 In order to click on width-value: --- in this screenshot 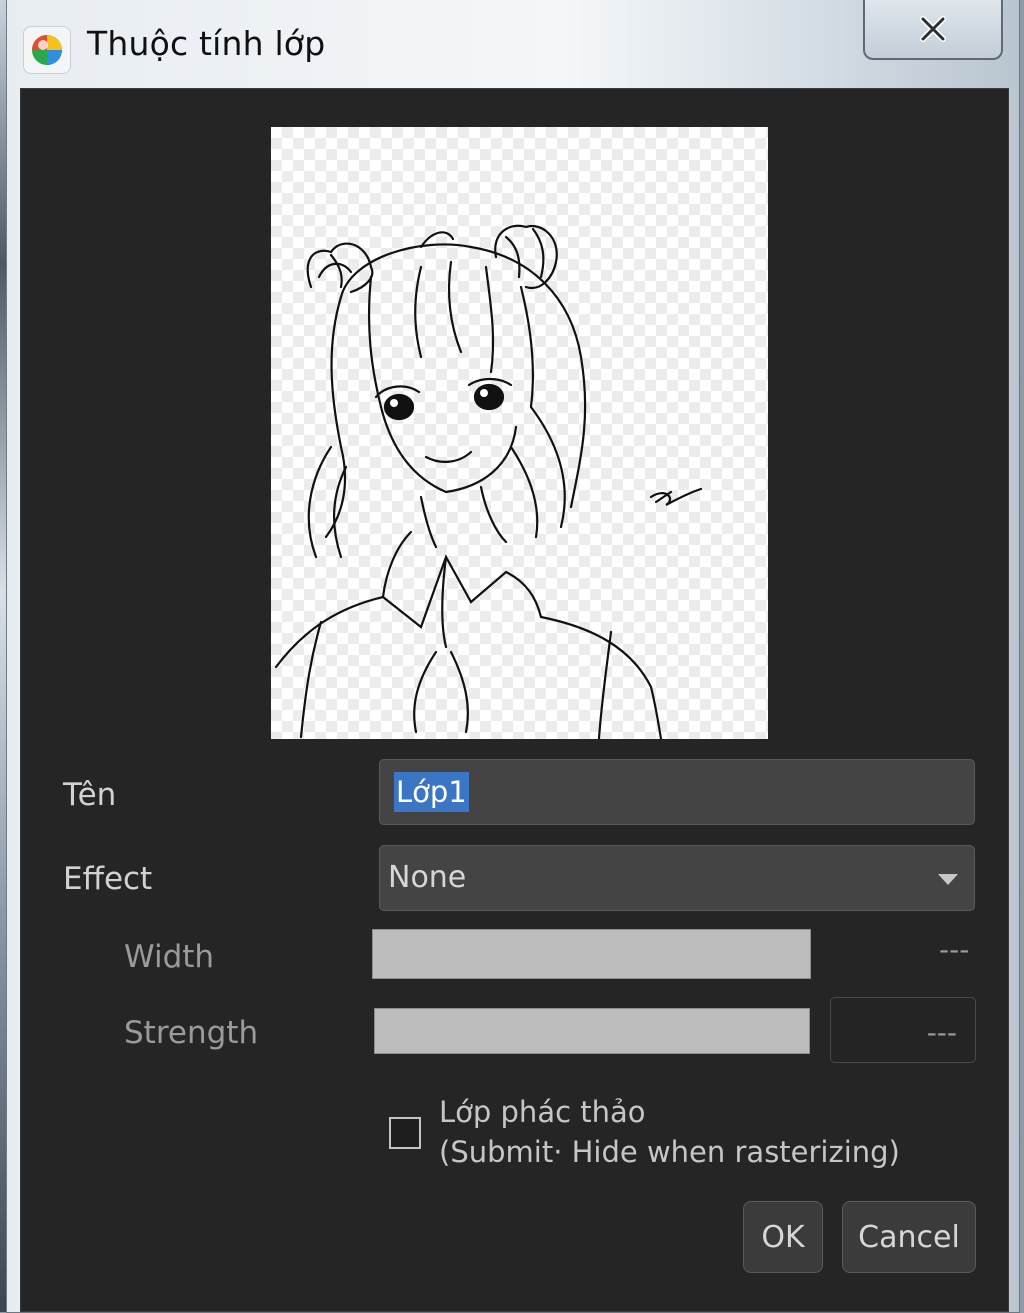, I will do `click(954, 949)`.